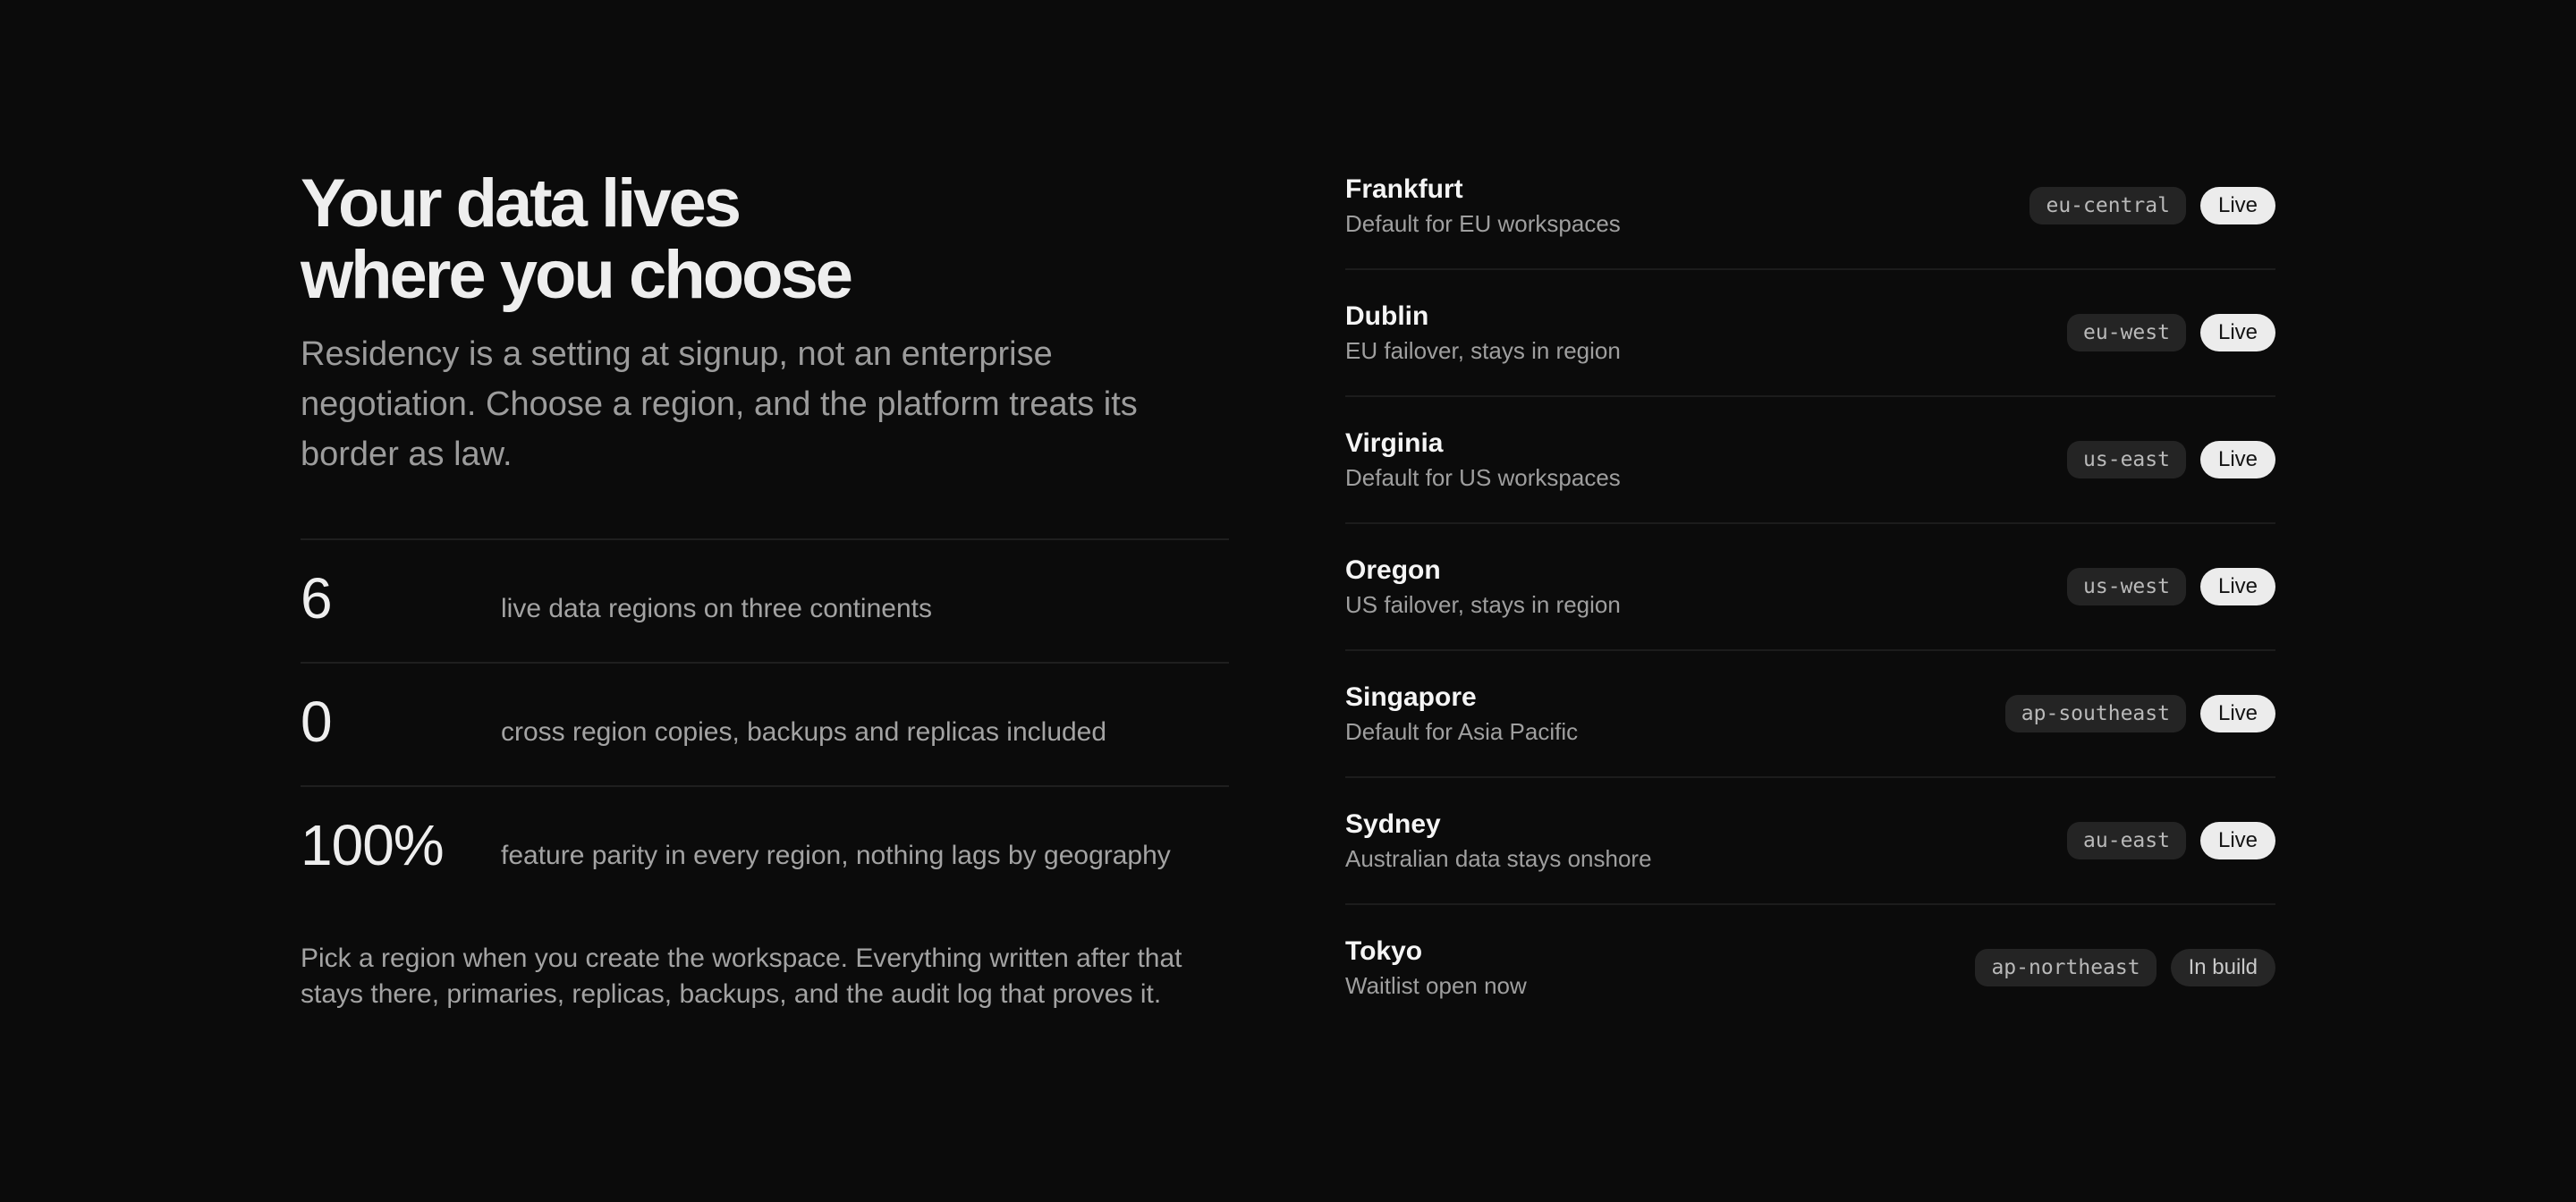 The image size is (2576, 1202). Describe the element at coordinates (1483, 477) in the screenshot. I see `region-note: Default for US workspaces` at that location.